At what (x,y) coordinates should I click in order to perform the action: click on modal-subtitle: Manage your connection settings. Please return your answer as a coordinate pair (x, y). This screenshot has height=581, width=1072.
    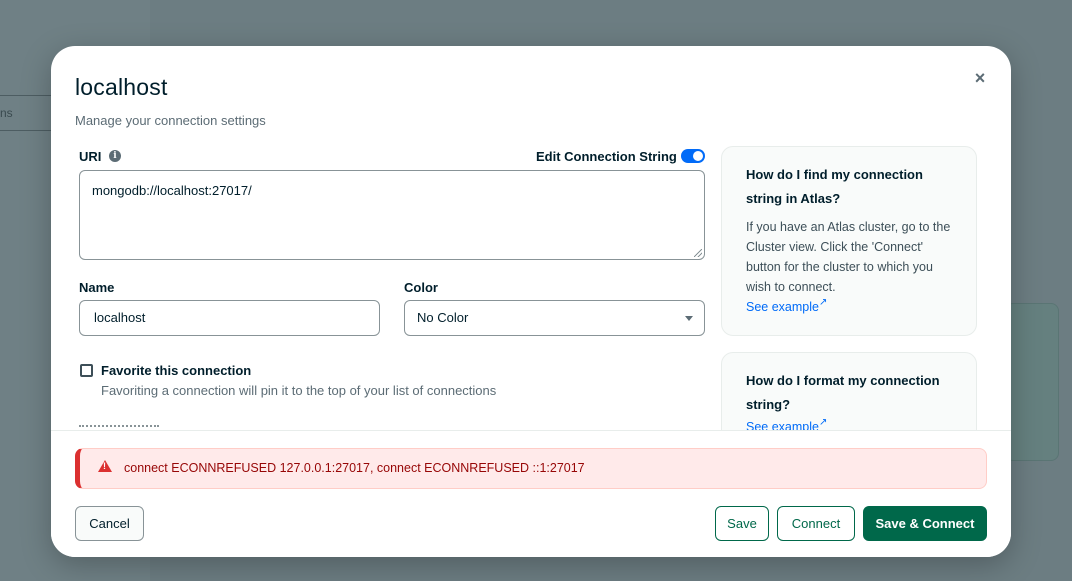
    Looking at the image, I should click on (170, 120).